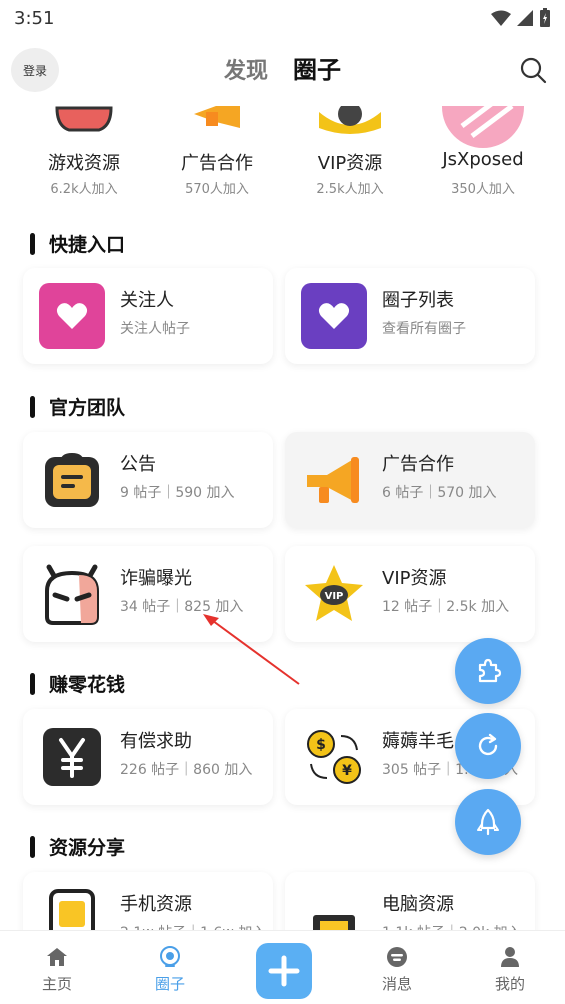  I want to click on top-circle-name: 游戏资源, so click(84, 163).